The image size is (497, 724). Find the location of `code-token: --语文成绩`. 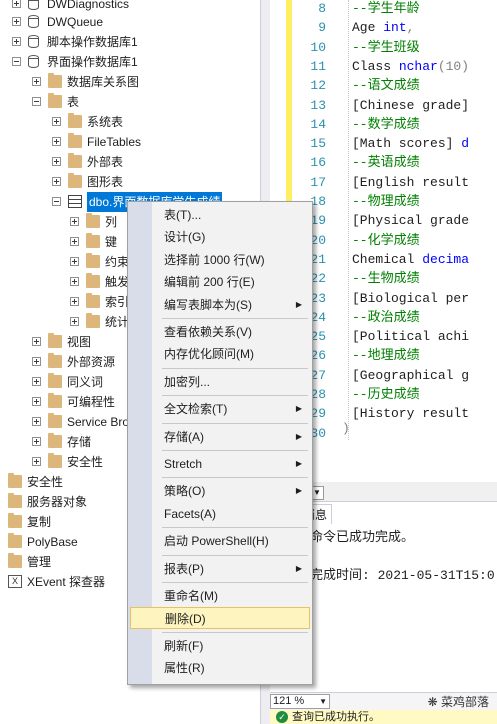

code-token: --语文成绩 is located at coordinates (386, 86).